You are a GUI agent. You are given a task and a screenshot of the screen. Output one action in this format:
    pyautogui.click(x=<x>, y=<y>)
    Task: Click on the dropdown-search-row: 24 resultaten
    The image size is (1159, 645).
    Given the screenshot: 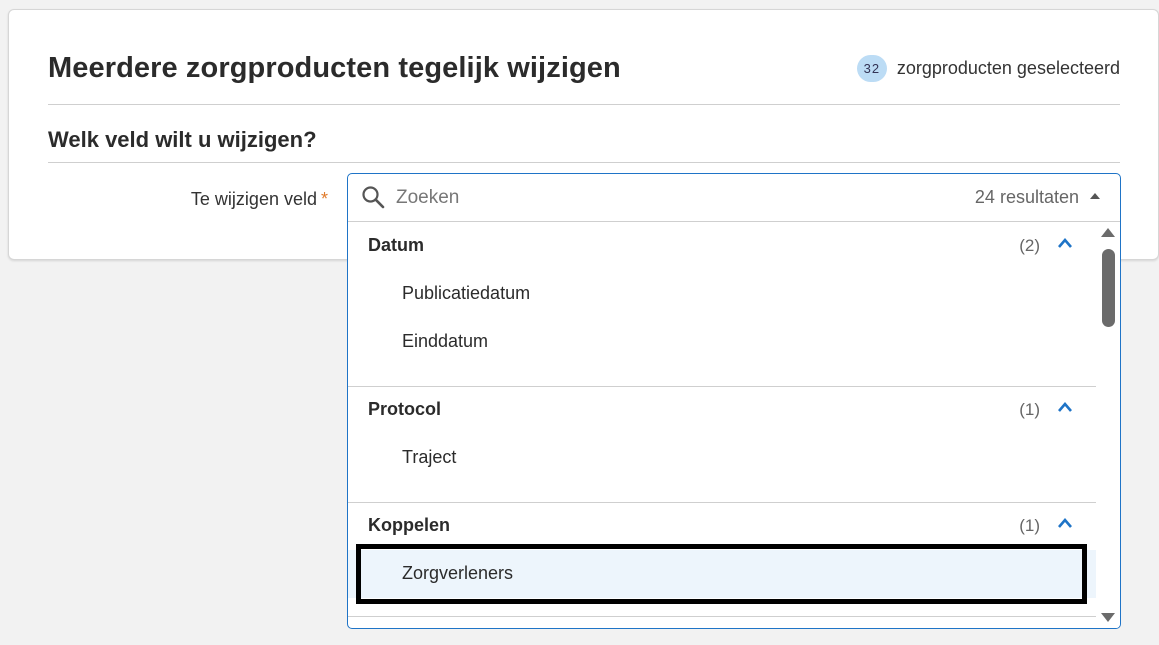 What is the action you would take?
    pyautogui.click(x=734, y=198)
    